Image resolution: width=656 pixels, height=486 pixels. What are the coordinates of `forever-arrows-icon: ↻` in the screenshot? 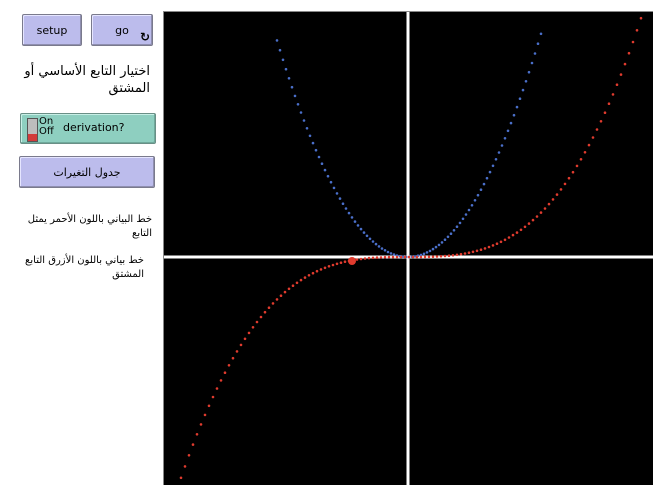 It's located at (144, 37).